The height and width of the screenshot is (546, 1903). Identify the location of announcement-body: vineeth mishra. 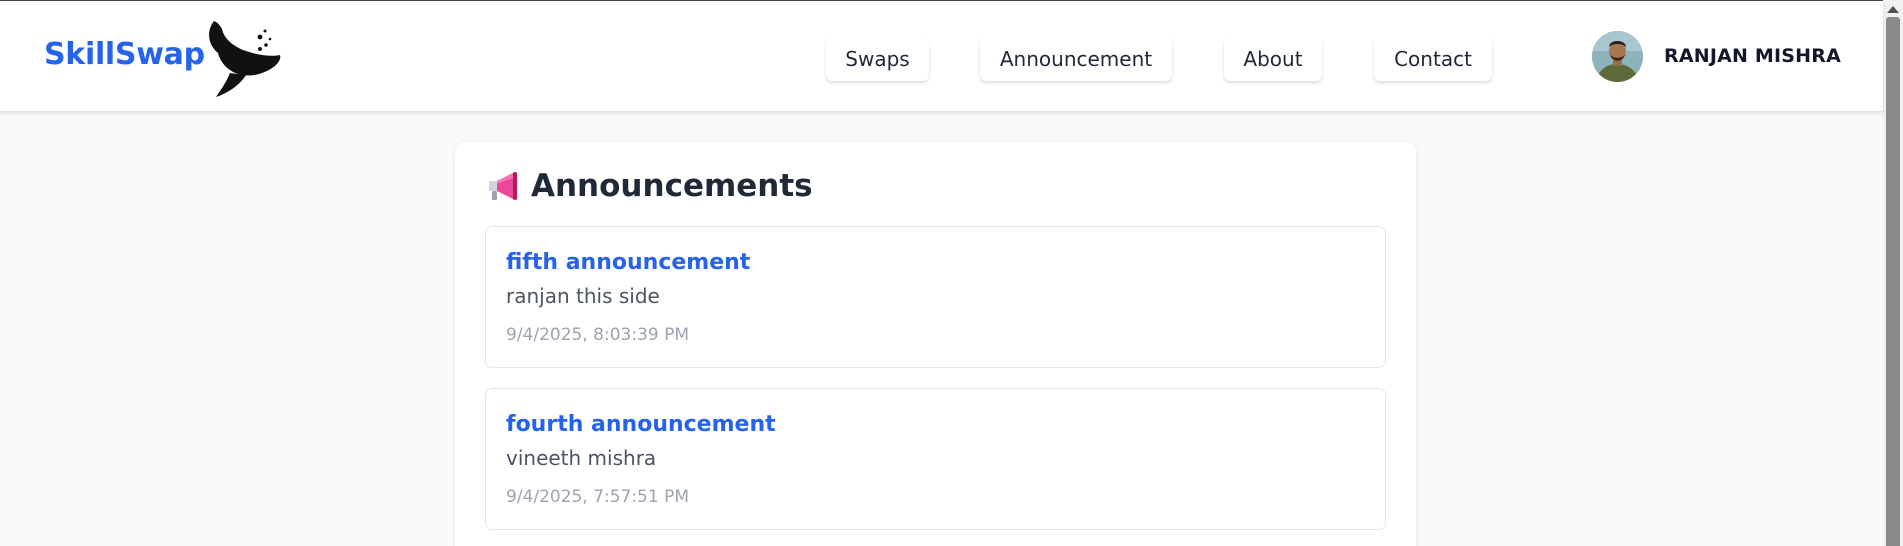
(581, 458).